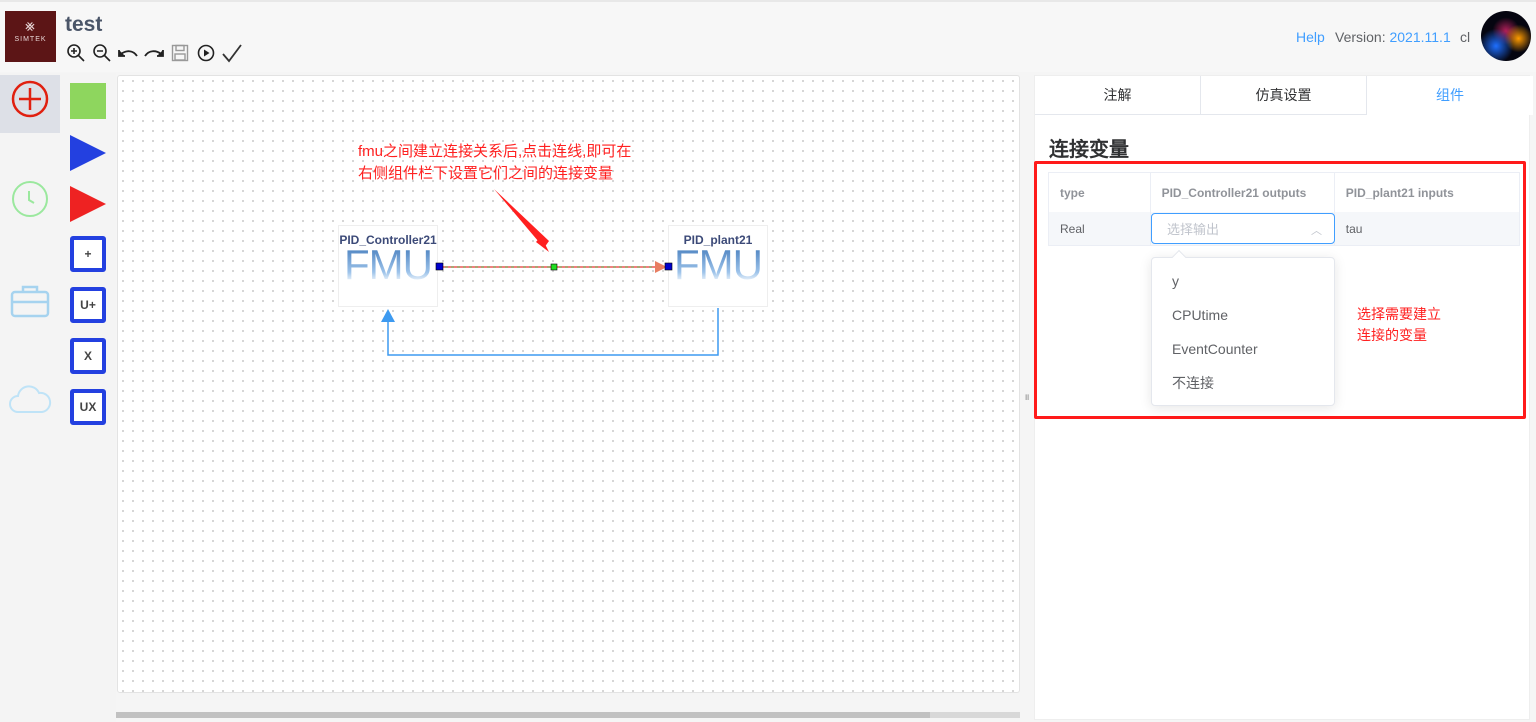 The image size is (1536, 722). Describe the element at coordinates (495, 162) in the screenshot. I see `canvas-annotation: fmu之间建立连接关系后,点击连线,即可在 右侧组件栏下设置它们之间的连接变量` at that location.